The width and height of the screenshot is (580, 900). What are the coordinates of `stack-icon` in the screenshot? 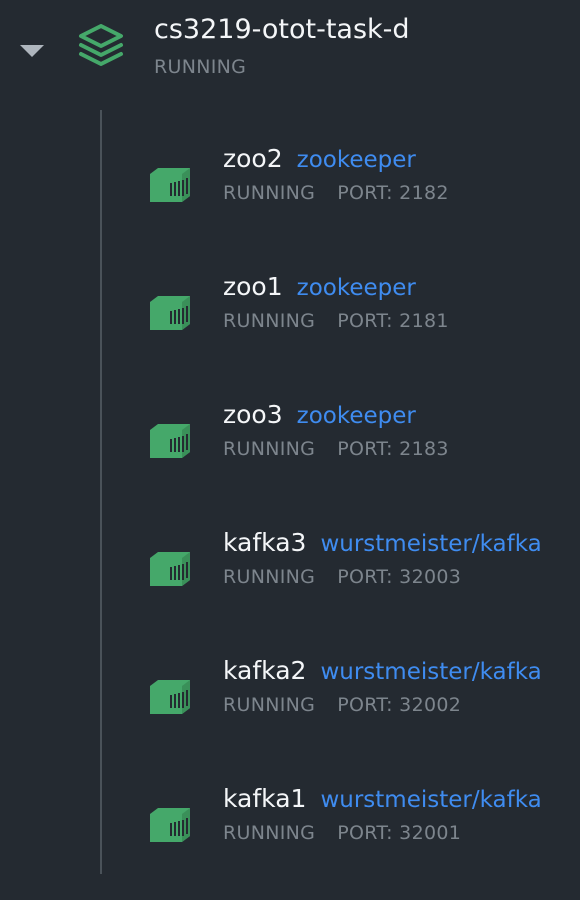 It's located at (101, 45).